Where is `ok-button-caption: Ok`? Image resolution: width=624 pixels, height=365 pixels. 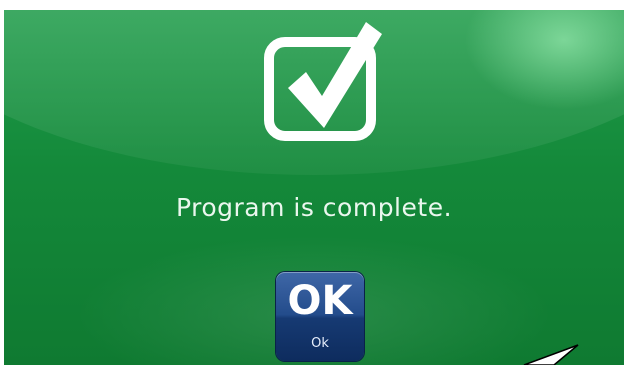
ok-button-caption: Ok is located at coordinates (320, 343).